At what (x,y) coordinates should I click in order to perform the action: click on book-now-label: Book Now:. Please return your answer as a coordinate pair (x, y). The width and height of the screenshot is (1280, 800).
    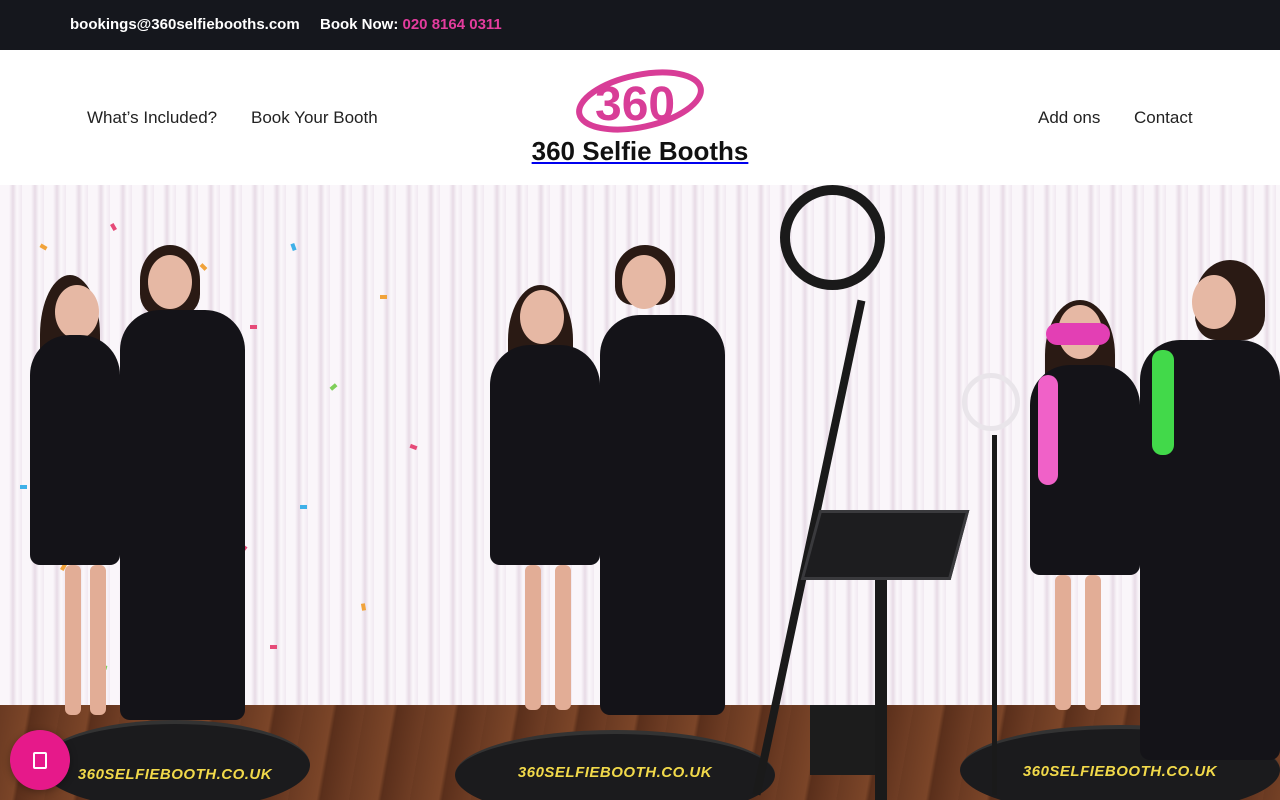
    Looking at the image, I should click on (359, 24).